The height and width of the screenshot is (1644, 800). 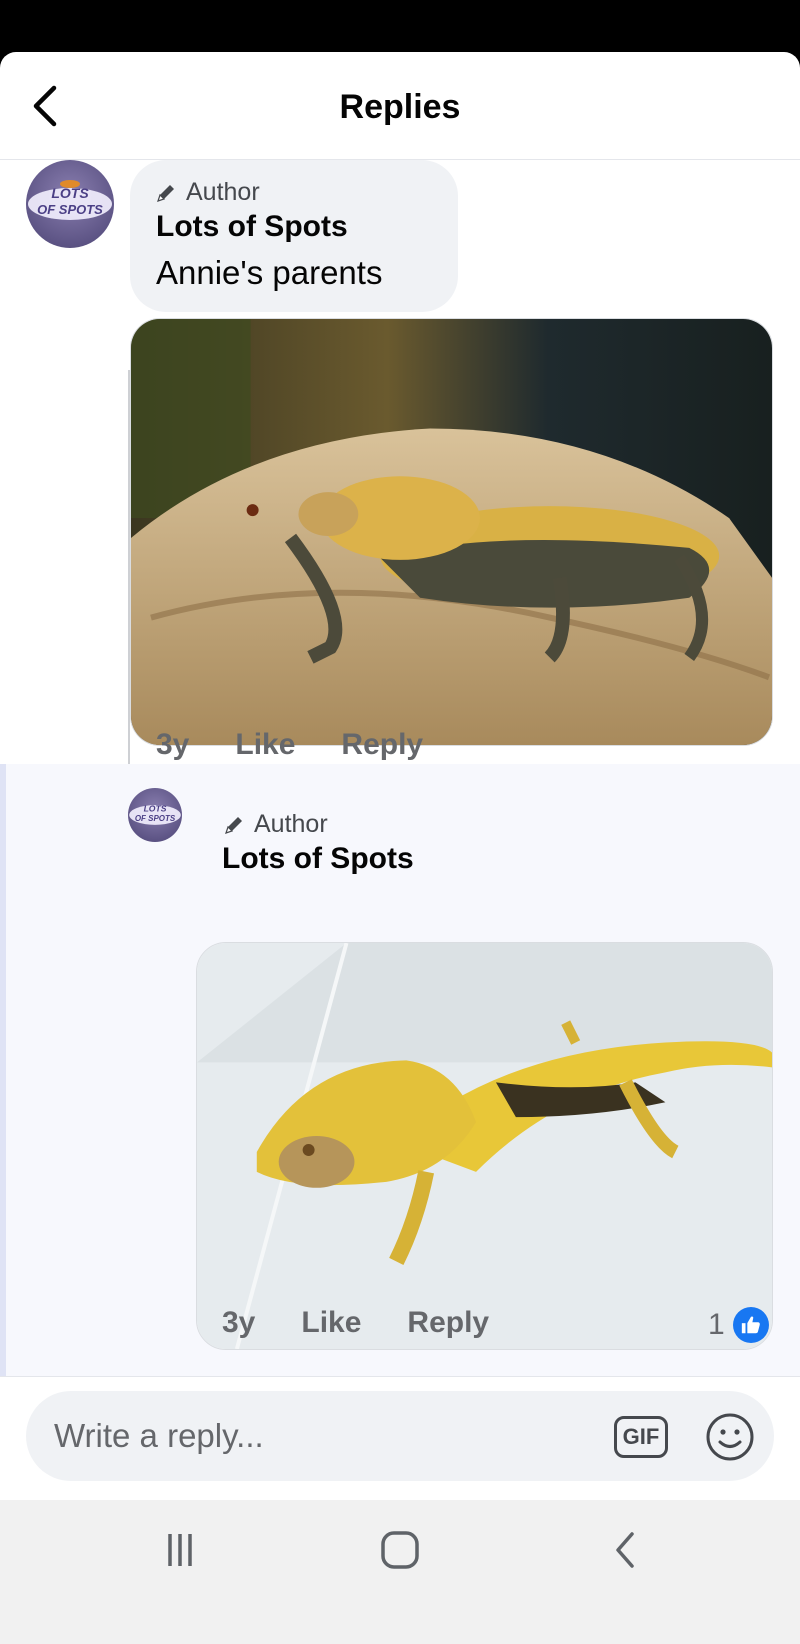 What do you see at coordinates (378, 1323) in the screenshot?
I see `reply-actions: 3y Like Reply` at bounding box center [378, 1323].